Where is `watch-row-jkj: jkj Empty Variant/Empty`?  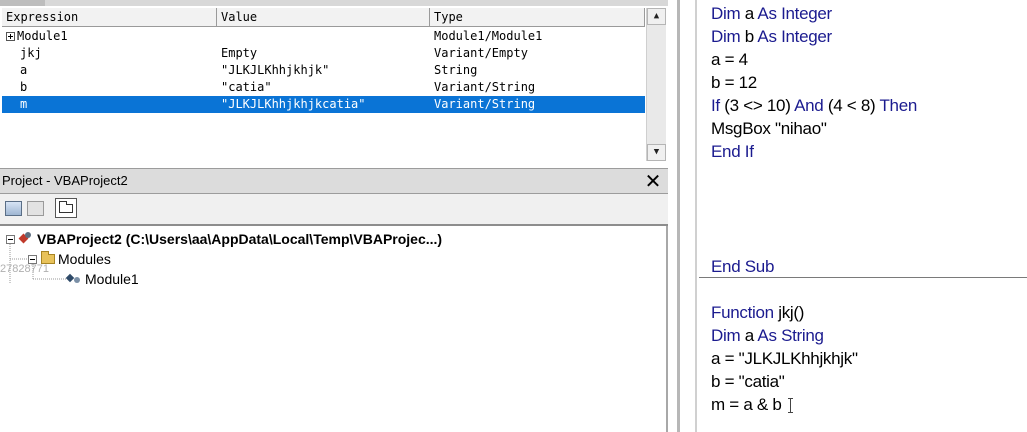 watch-row-jkj: jkj Empty Variant/Empty is located at coordinates (323, 53).